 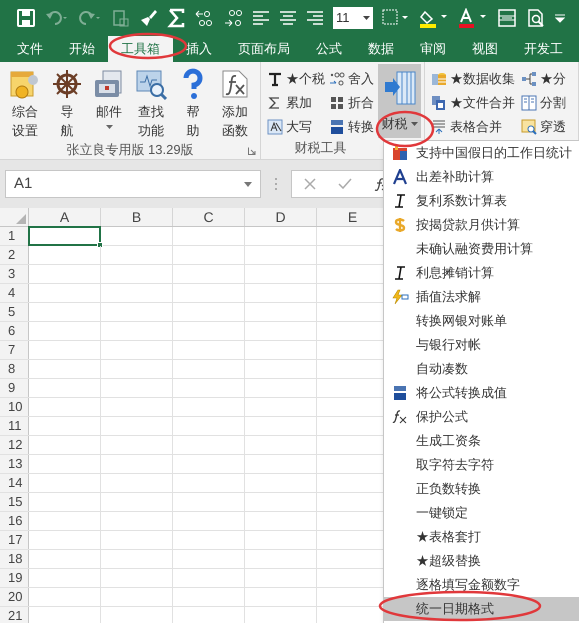 I want to click on column-header: B, so click(x=137, y=217).